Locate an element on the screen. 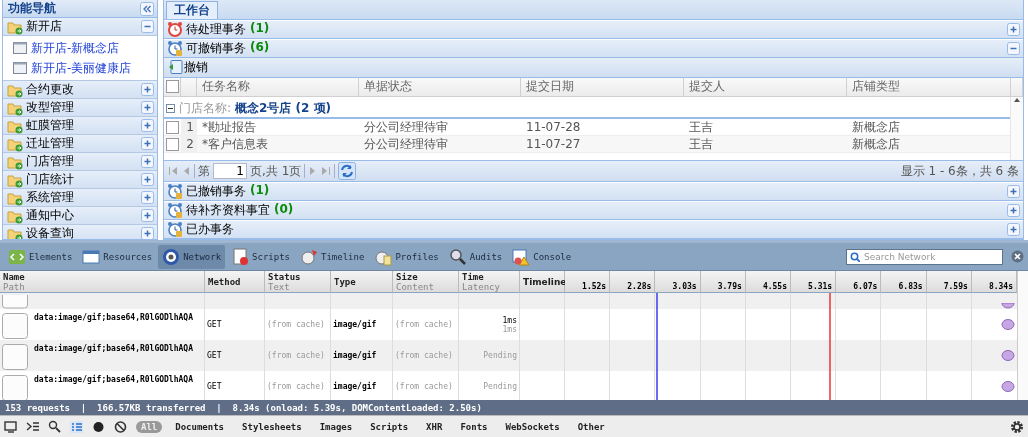  request-row: data:image/gif;base64,R0lGODlhAQA GET (from cache) image/gif (from cache) 1ms 1ms is located at coordinates (508, 324).